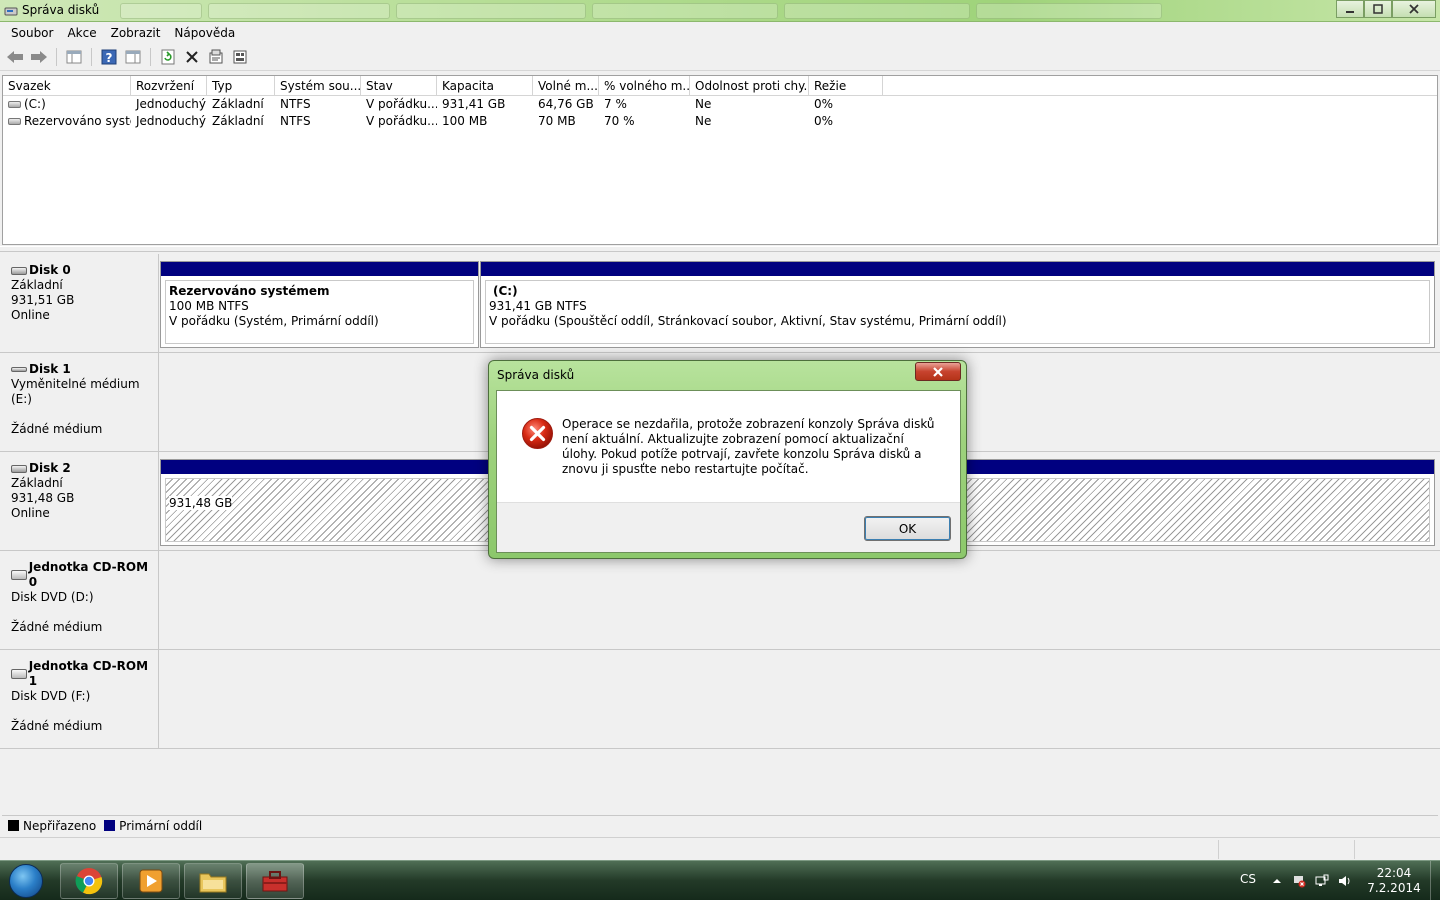  I want to click on column-header: Kapacita, so click(485, 85).